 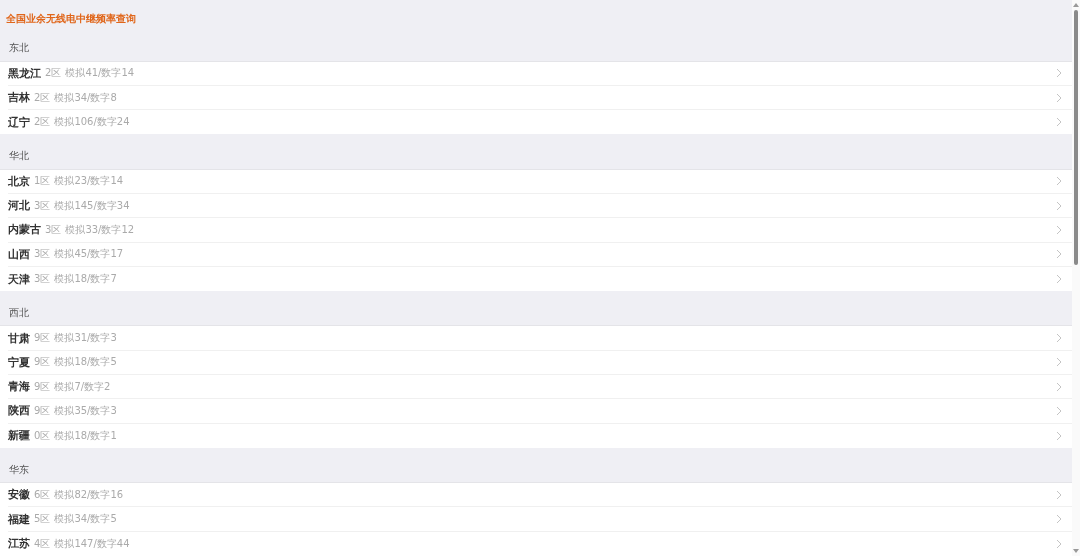 What do you see at coordinates (540, 362) in the screenshot?
I see `province-item: 宁夏 9区 模拟18/数字5` at bounding box center [540, 362].